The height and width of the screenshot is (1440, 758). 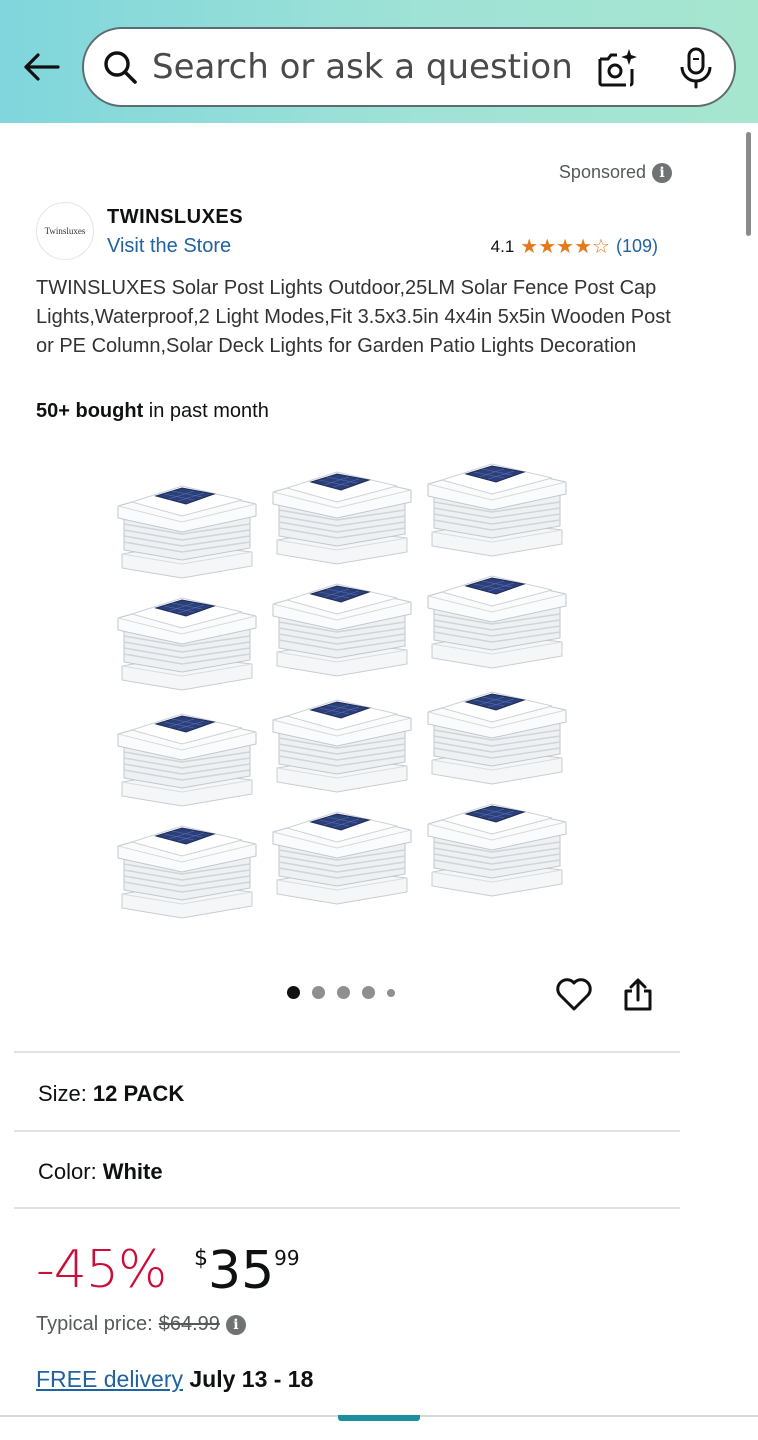 What do you see at coordinates (189, 1324) in the screenshot?
I see `typical-price-value: $64.99` at bounding box center [189, 1324].